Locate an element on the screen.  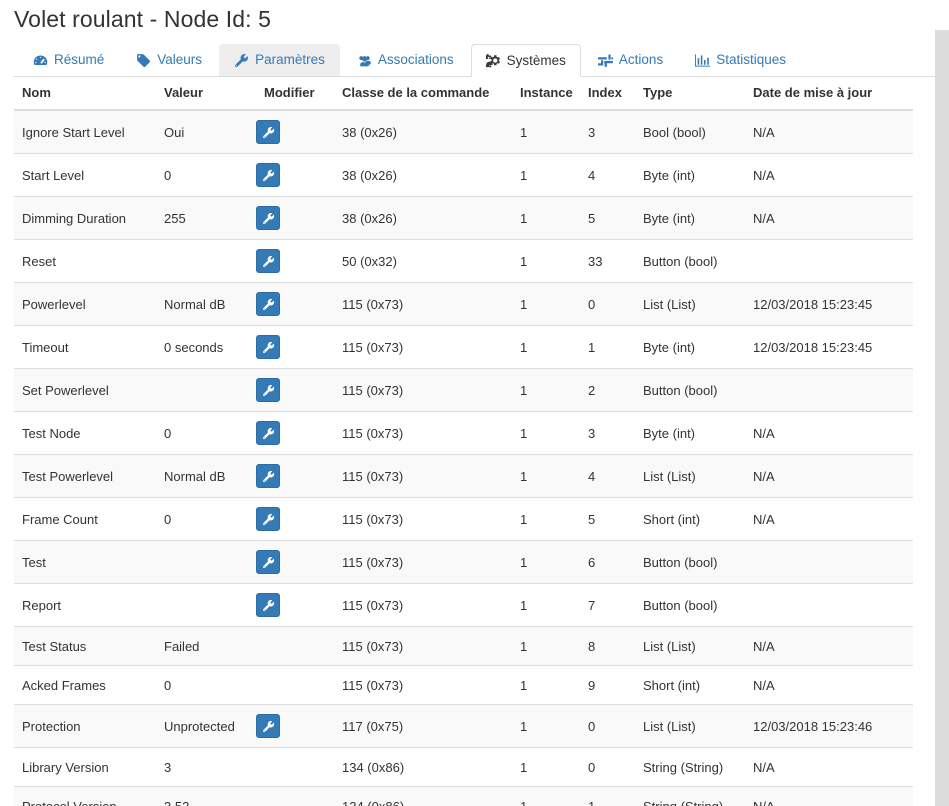
cell-index: 33 is located at coordinates (607, 261).